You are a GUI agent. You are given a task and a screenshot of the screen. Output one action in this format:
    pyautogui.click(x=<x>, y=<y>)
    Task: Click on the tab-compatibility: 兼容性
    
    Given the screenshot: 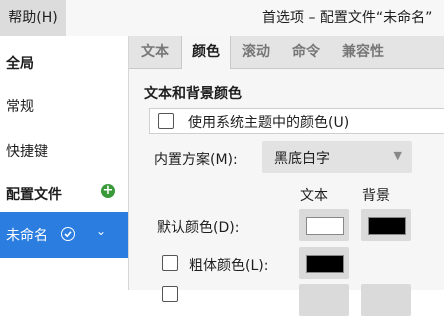 What is the action you would take?
    pyautogui.click(x=363, y=52)
    